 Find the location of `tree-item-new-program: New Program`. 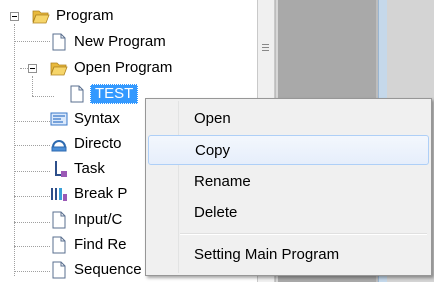

tree-item-new-program: New Program is located at coordinates (108, 42).